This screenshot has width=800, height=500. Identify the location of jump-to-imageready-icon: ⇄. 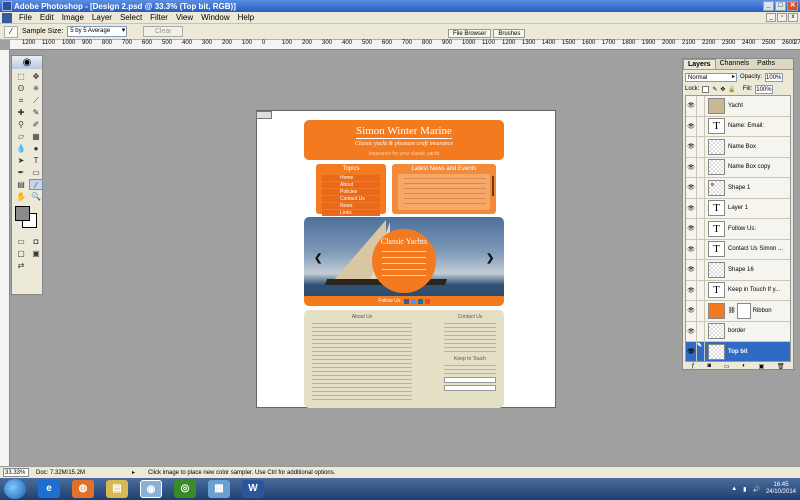
(21, 265).